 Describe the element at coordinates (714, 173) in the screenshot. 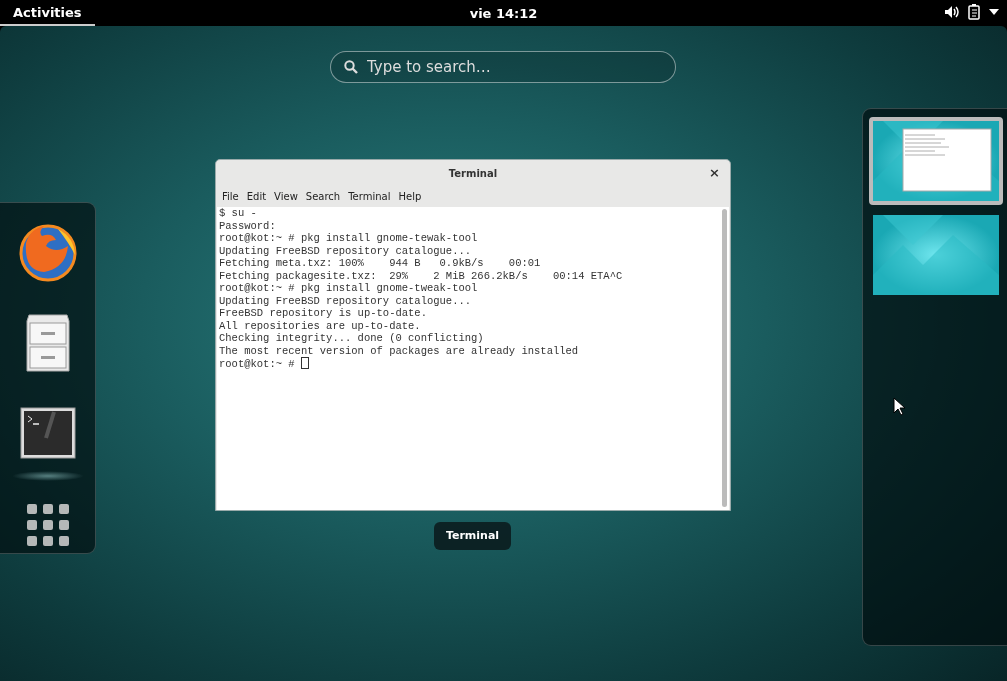

I see `close-button: ×` at that location.